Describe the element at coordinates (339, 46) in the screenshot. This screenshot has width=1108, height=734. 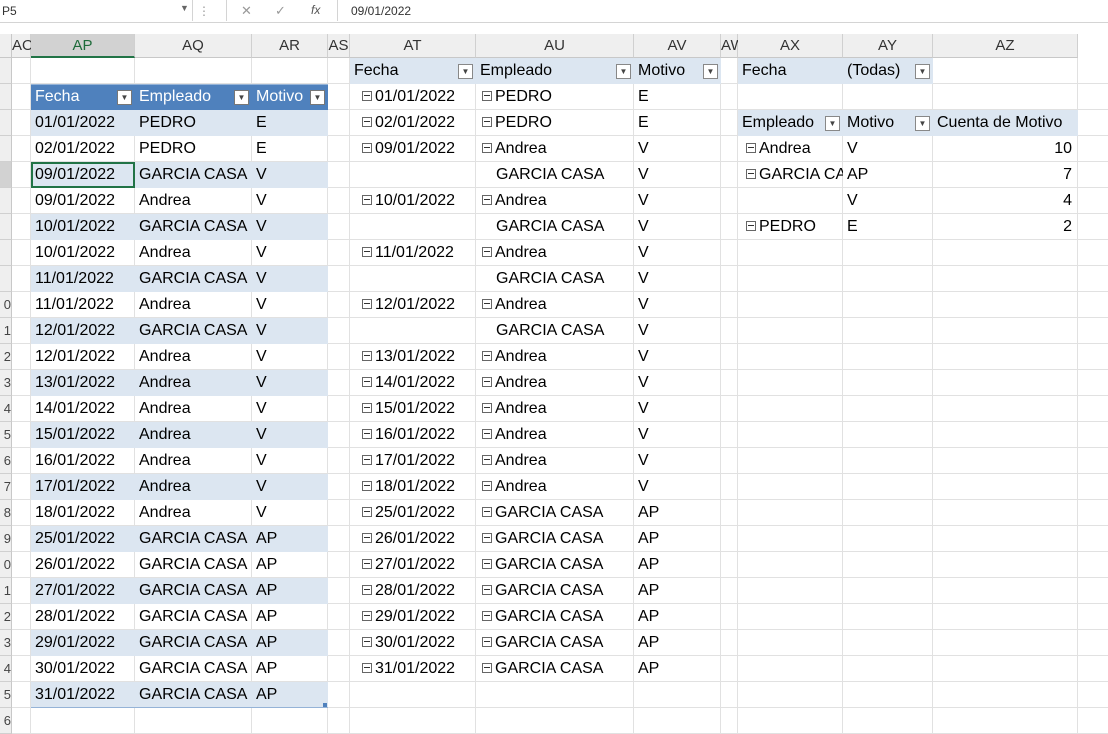
I see `column-header: AS` at that location.